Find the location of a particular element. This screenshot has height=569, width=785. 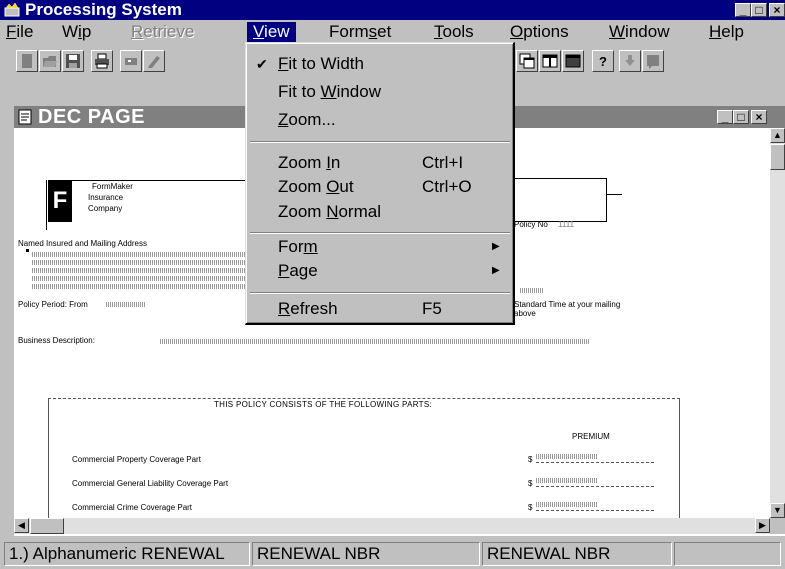

company-logo-letter: F is located at coordinates (60, 200).